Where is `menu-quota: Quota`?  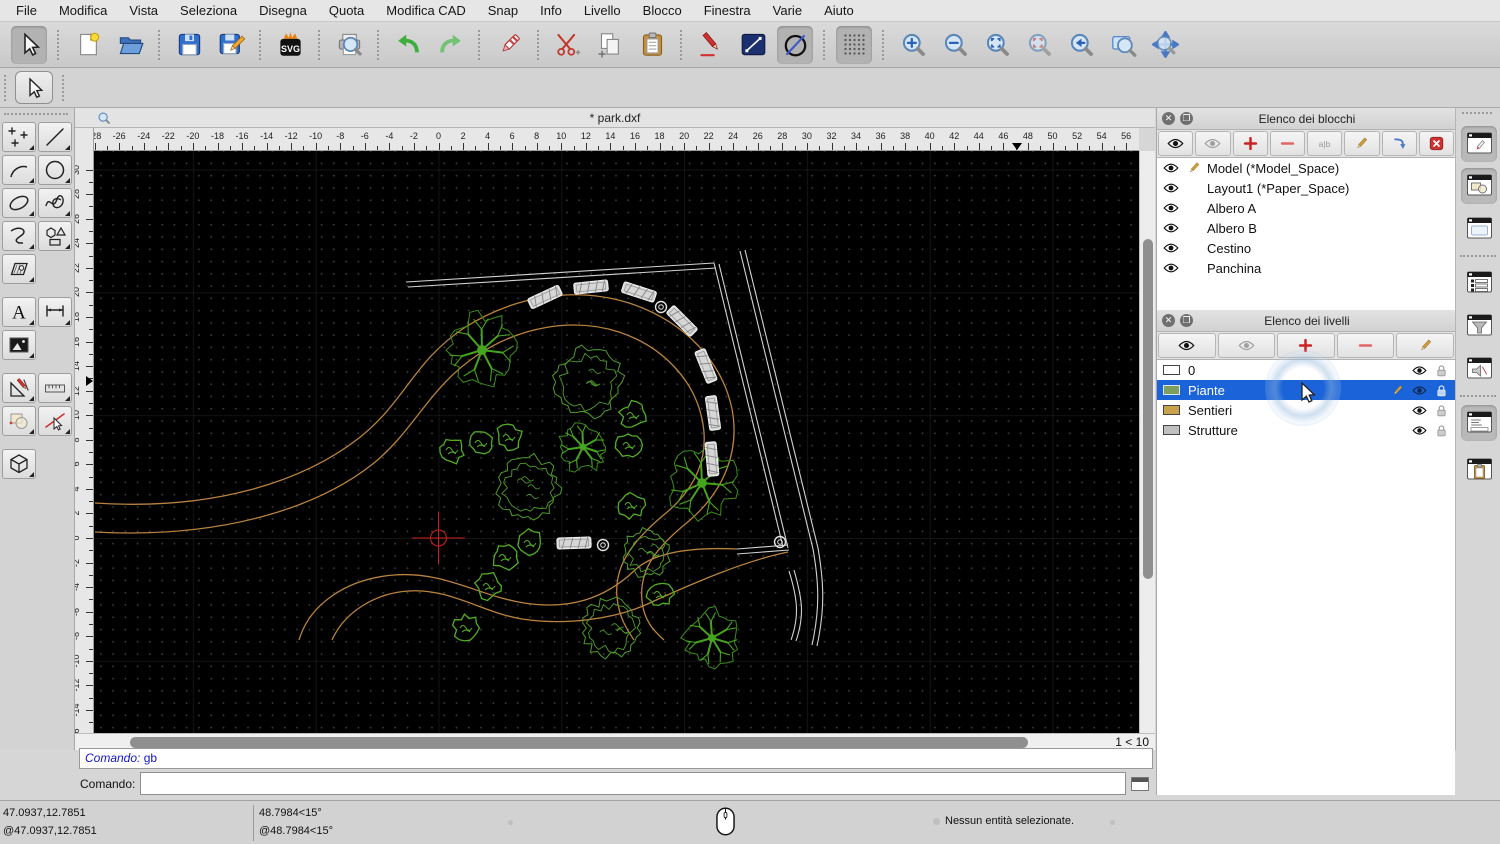
menu-quota: Quota is located at coordinates (346, 10).